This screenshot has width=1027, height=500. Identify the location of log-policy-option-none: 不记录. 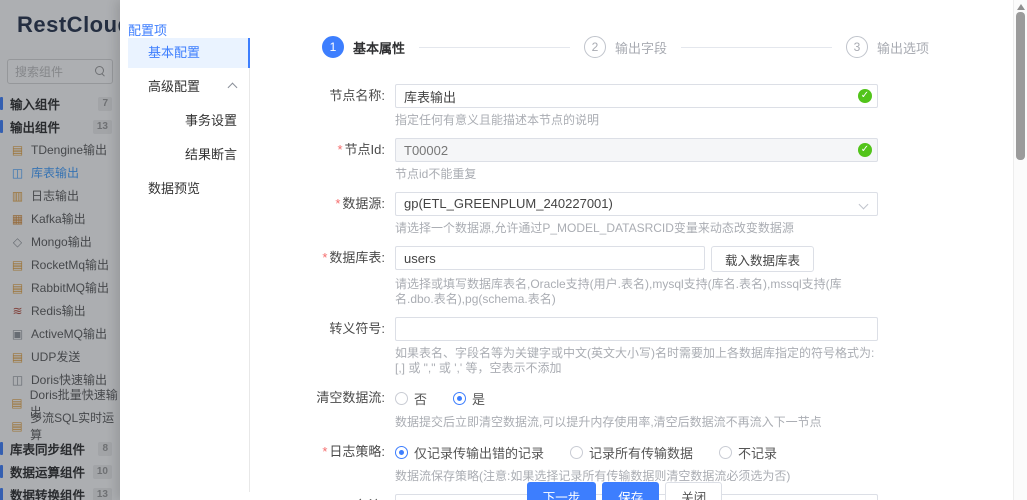
(748, 452).